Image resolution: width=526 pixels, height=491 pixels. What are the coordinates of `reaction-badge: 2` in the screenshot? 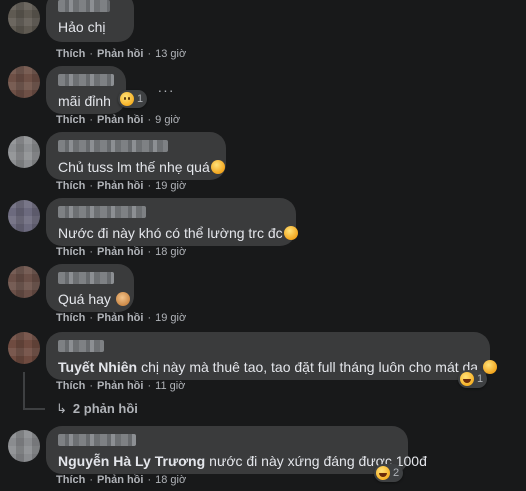 It's located at (389, 473).